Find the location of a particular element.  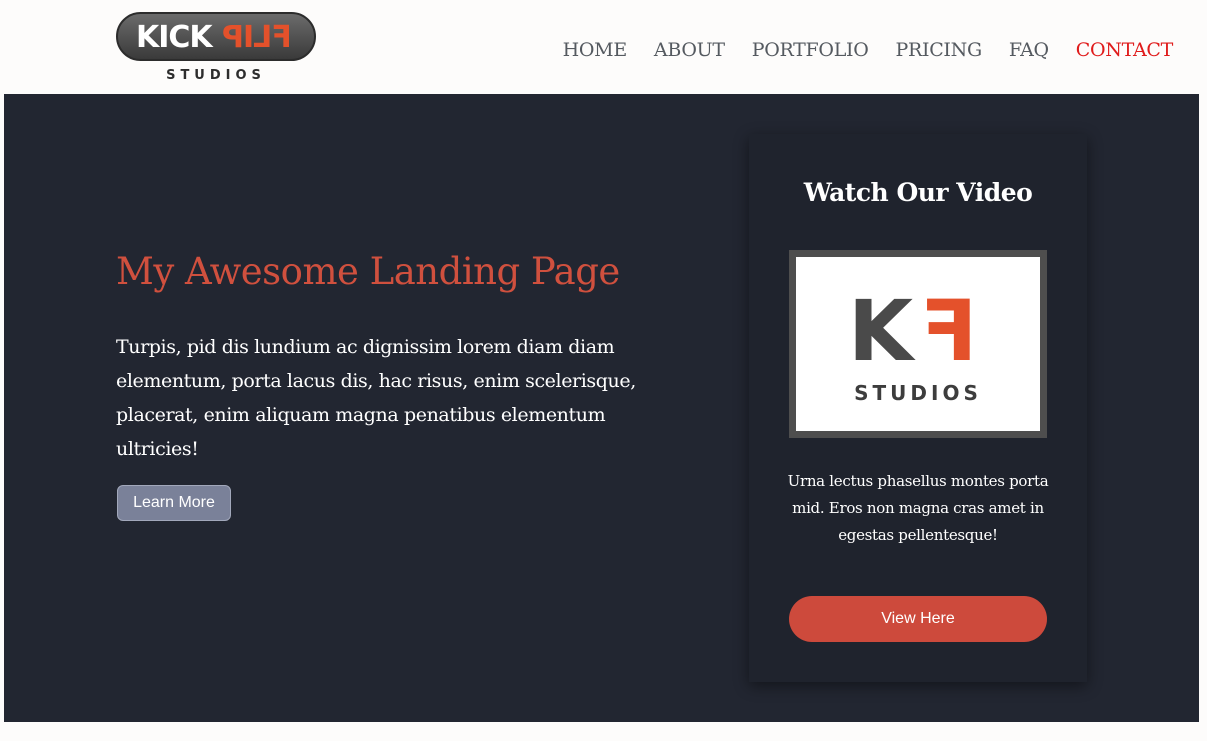

nav-portfolio: PORTFOLIO is located at coordinates (810, 50).